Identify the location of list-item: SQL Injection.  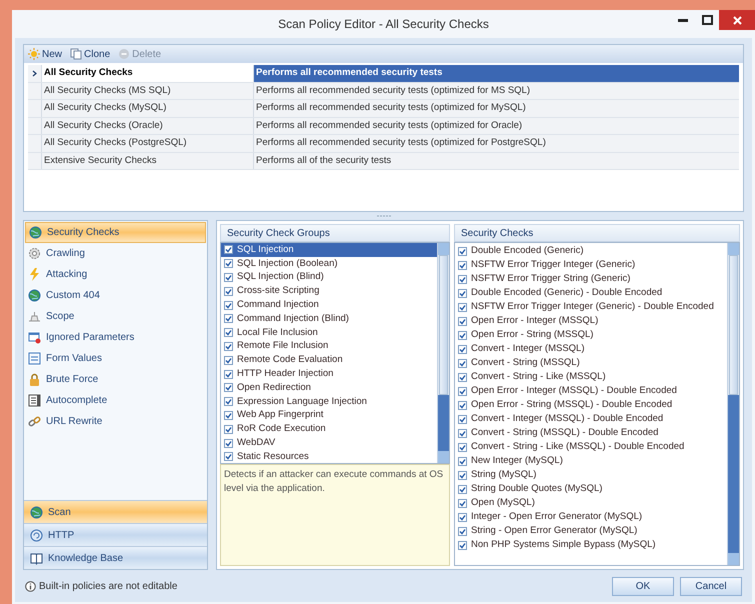
(329, 250).